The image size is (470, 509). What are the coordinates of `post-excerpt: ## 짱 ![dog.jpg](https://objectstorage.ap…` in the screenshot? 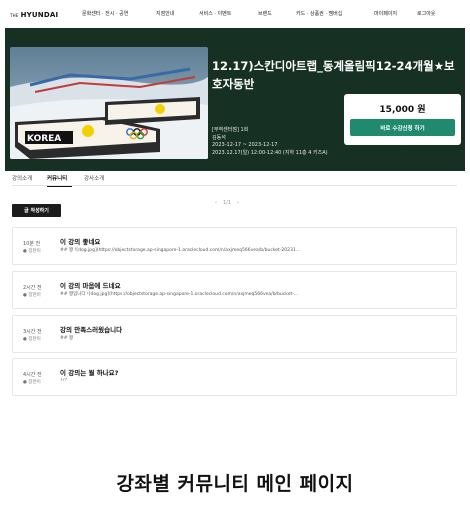 It's located at (180, 250).